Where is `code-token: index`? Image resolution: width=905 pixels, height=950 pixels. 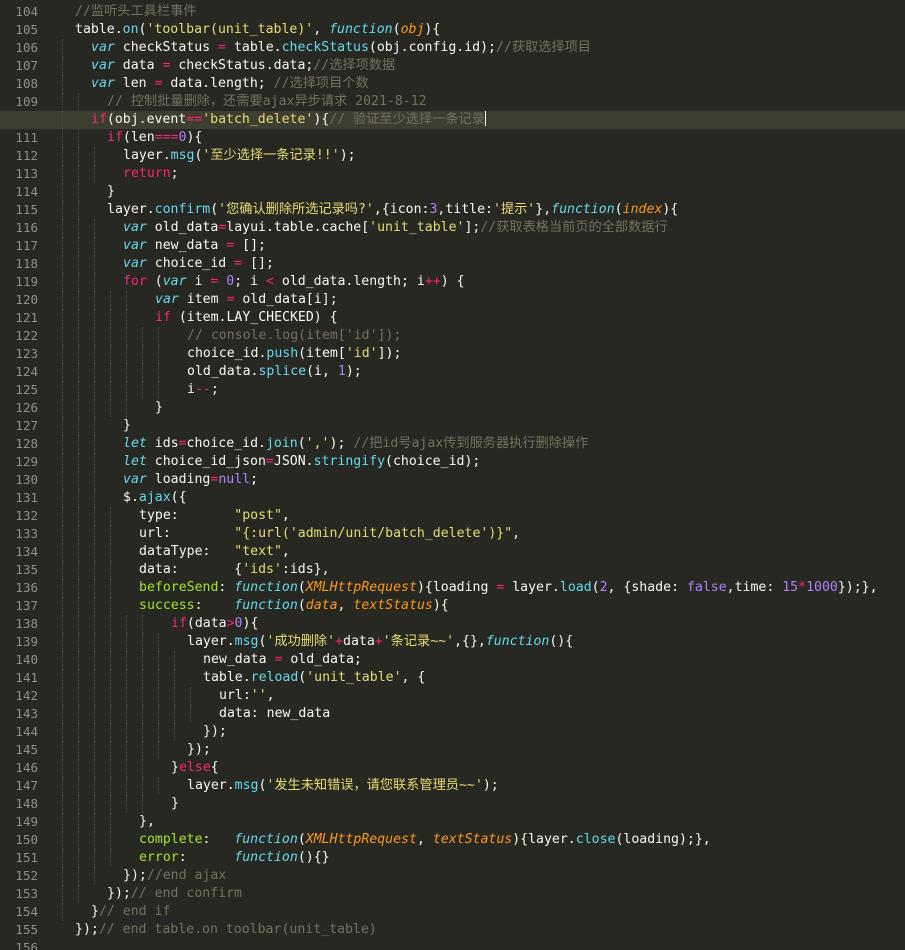 code-token: index is located at coordinates (642, 209).